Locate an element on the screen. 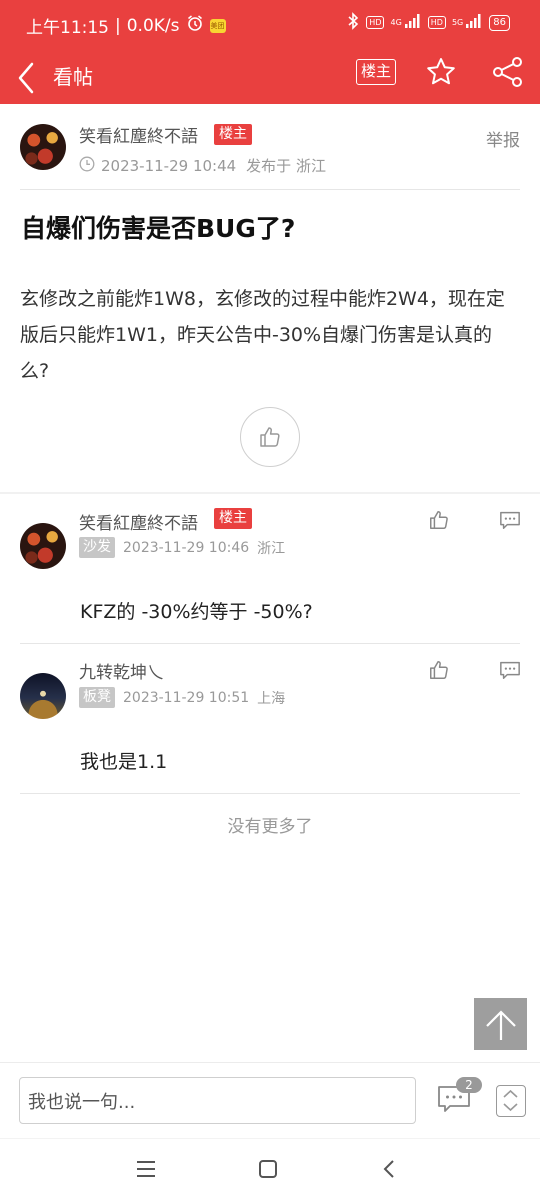  post-author-name: 笑看紅塵終不語 is located at coordinates (138, 134).